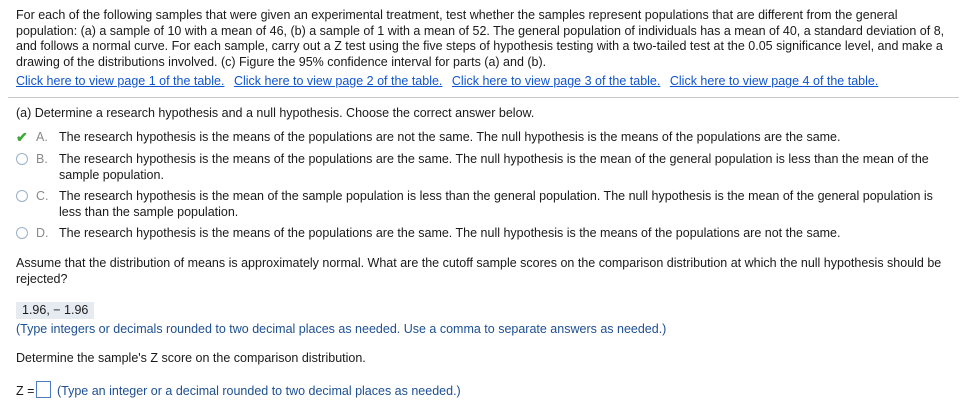  Describe the element at coordinates (25, 391) in the screenshot. I see `z-label: Z =` at that location.